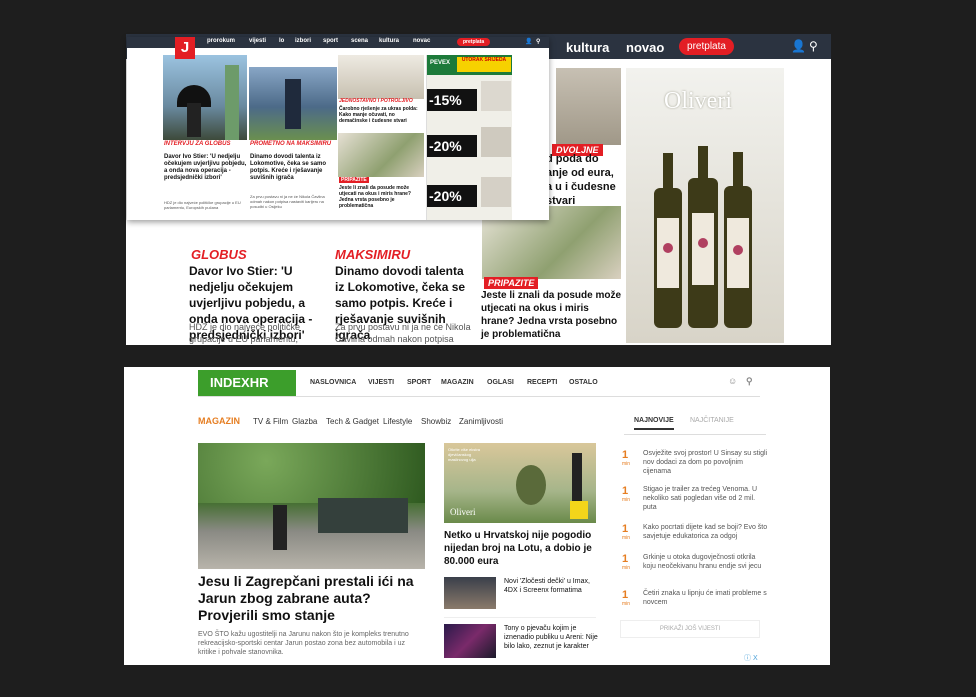 The image size is (976, 697). I want to click on list-rank-4: 1 min, so click(626, 562).